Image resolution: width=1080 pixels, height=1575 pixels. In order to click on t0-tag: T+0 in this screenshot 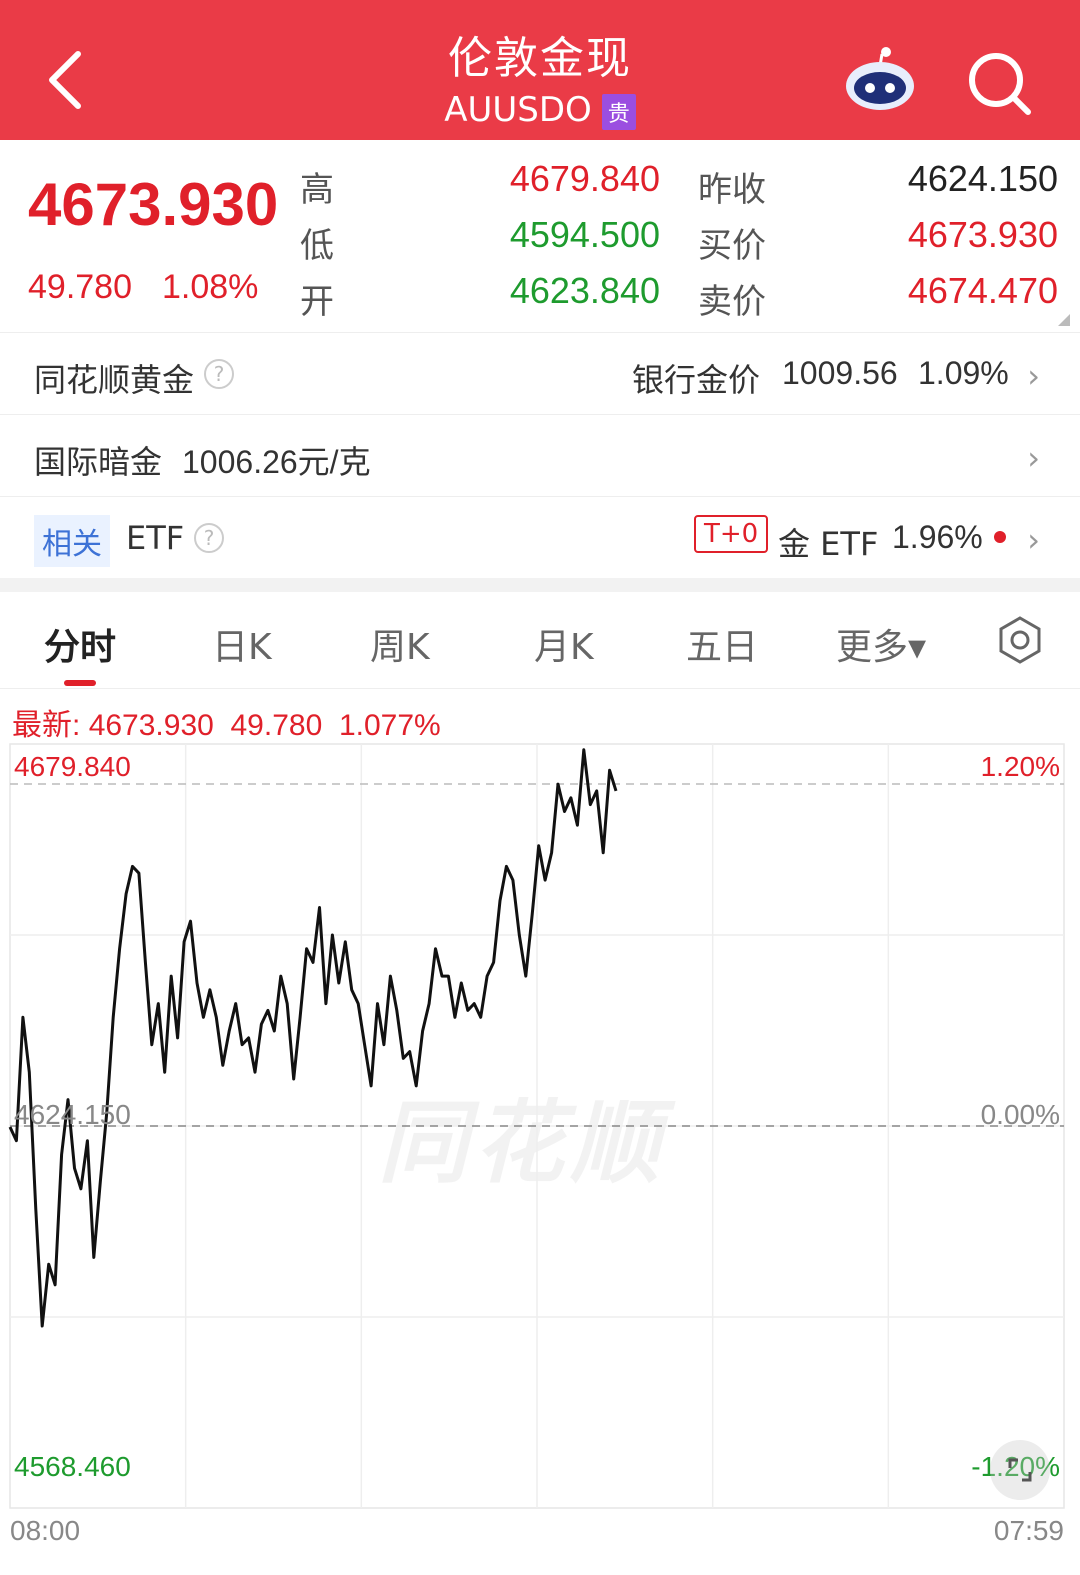, I will do `click(731, 534)`.